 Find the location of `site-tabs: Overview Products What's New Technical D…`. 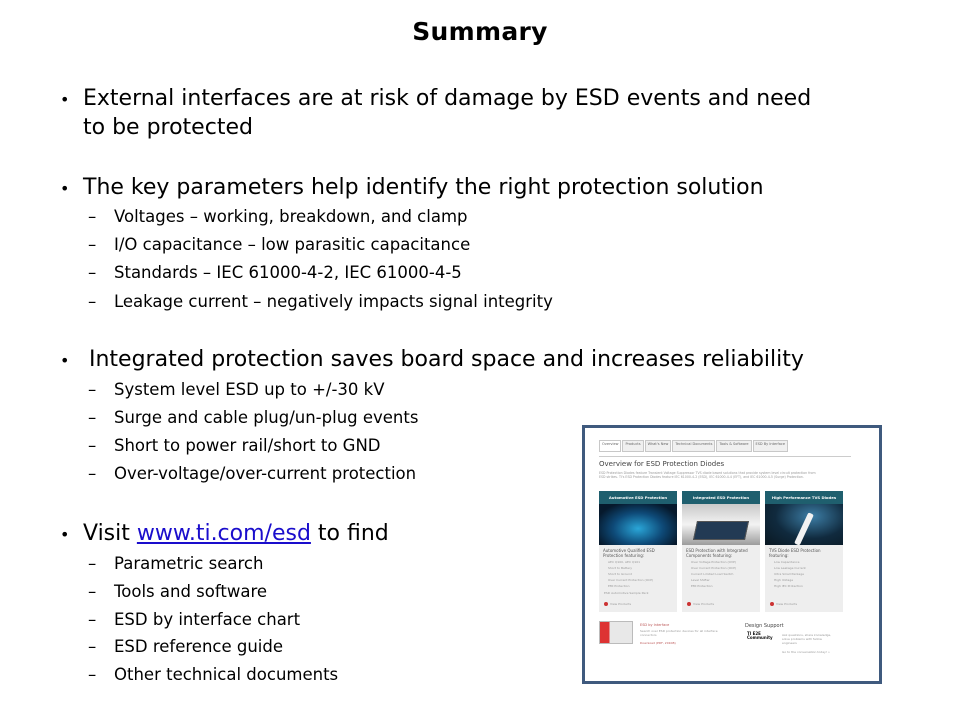

site-tabs: Overview Products What's New Technical D… is located at coordinates (694, 448).